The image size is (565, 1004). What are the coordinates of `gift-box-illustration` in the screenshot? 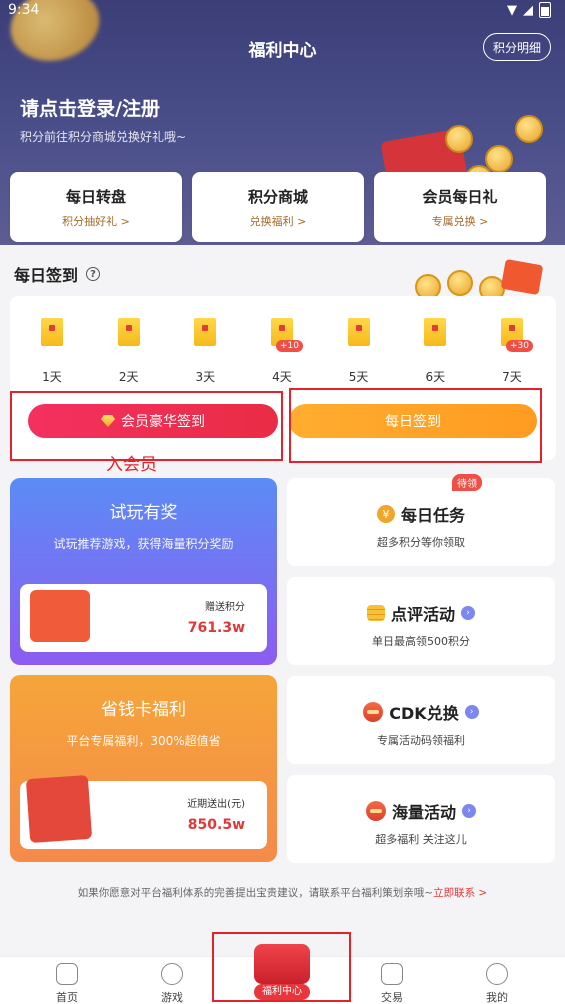 It's located at (59, 809).